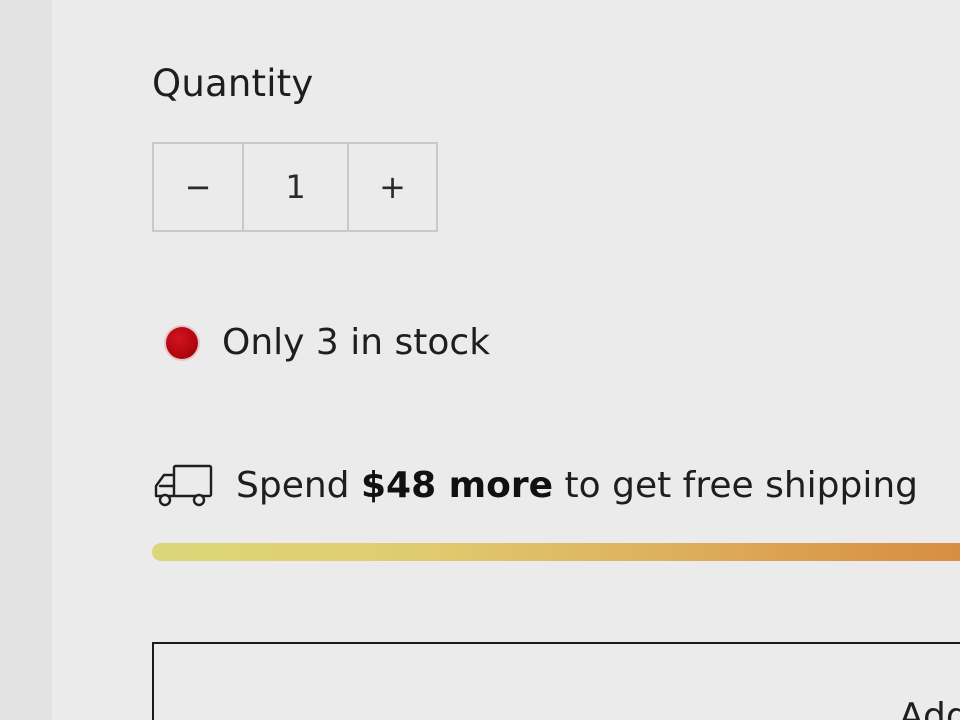 The height and width of the screenshot is (720, 960). I want to click on quantity-label: Quantity, so click(233, 83).